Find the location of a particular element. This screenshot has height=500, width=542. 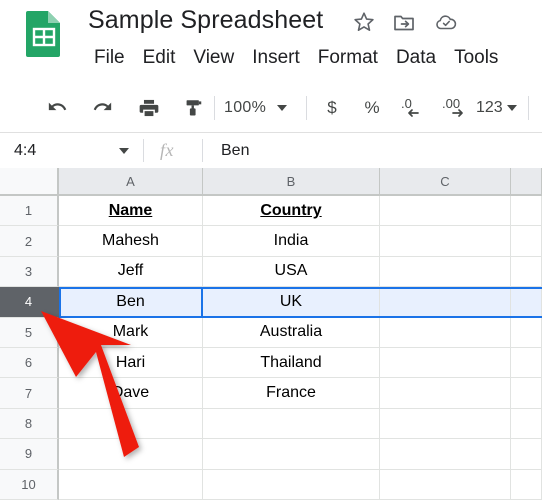

print-icon is located at coordinates (149, 108).